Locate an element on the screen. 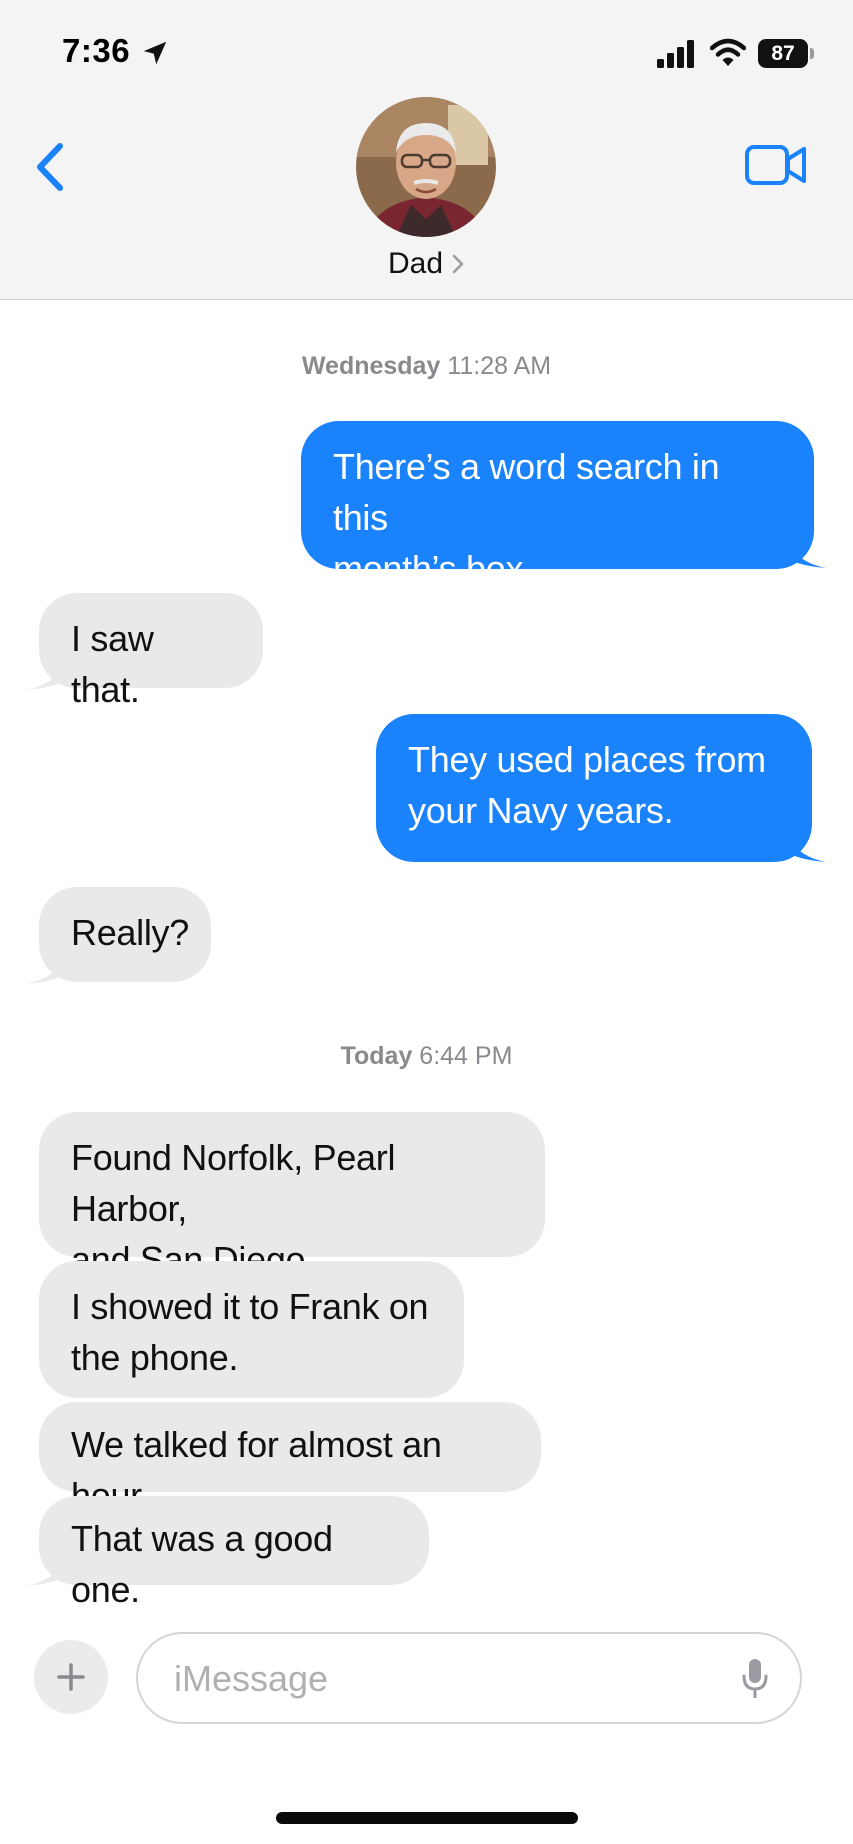 The height and width of the screenshot is (1844, 853). message-line: That was a good one. is located at coordinates (202, 1564).